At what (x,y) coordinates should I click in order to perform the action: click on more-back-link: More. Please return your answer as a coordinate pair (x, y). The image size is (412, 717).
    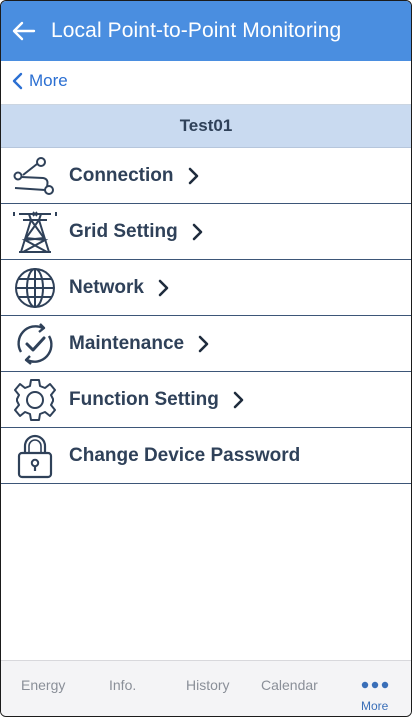
    Looking at the image, I should click on (39, 81).